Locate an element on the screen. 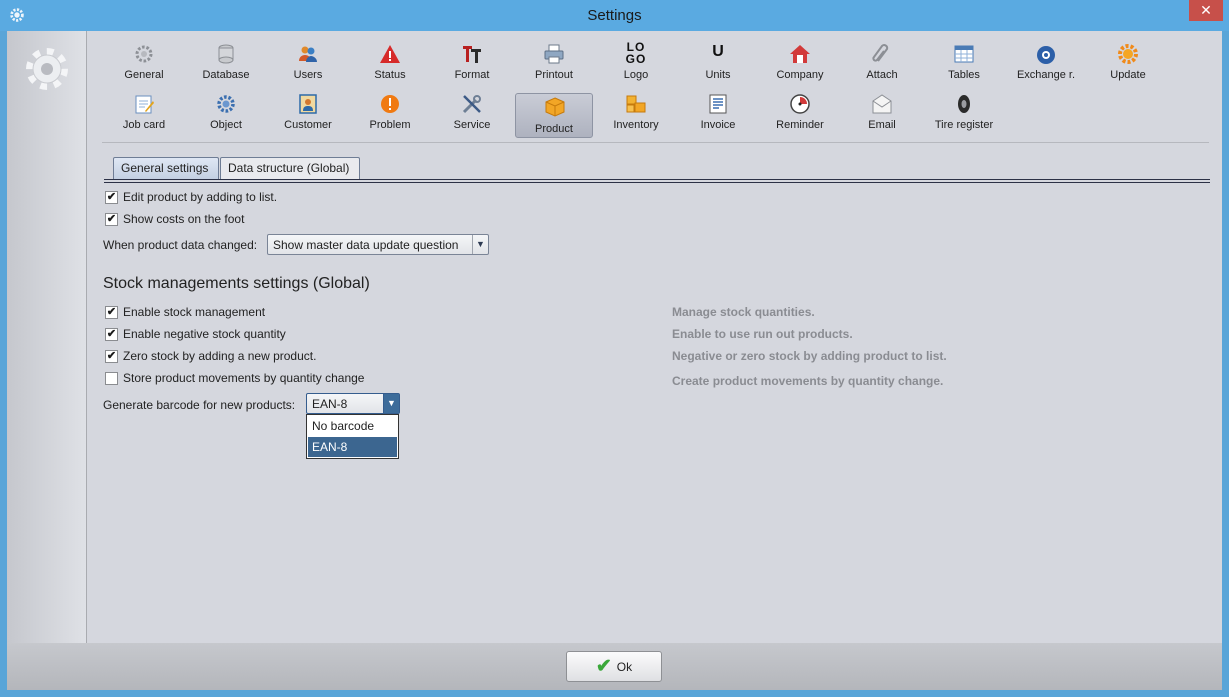 The height and width of the screenshot is (697, 1229). tool-label: Printout is located at coordinates (554, 75).